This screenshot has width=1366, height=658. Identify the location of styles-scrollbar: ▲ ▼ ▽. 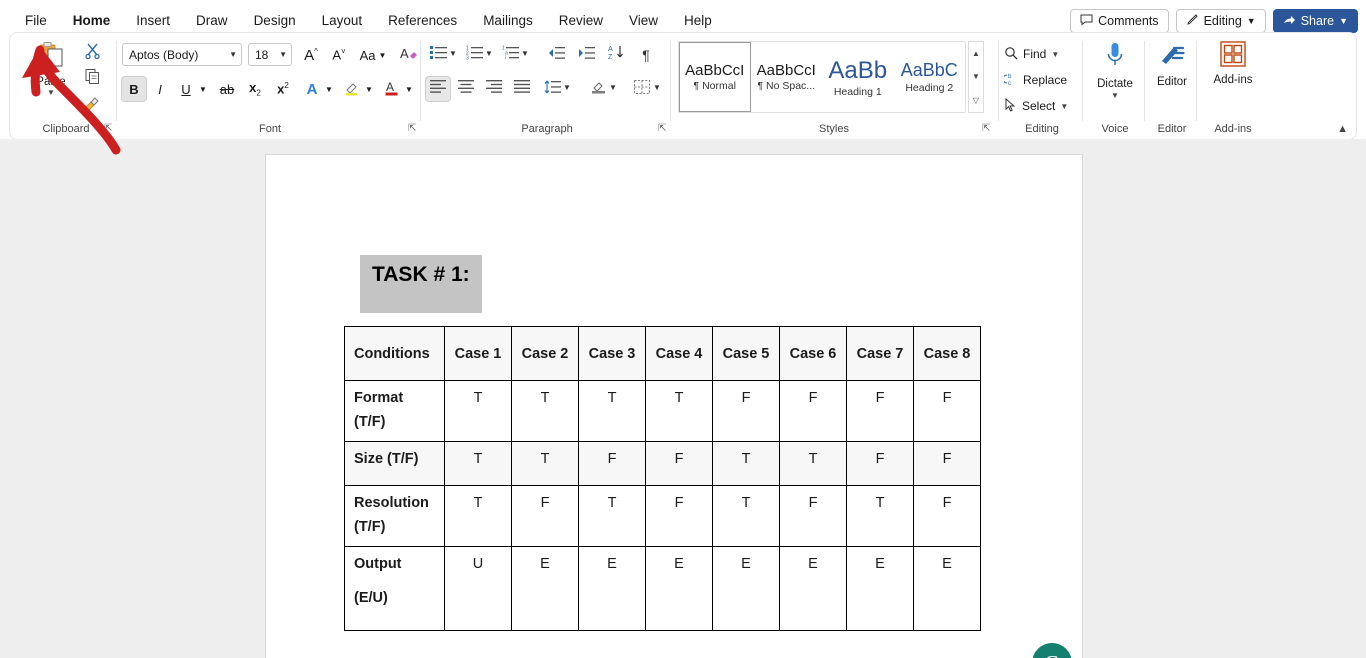
(976, 77).